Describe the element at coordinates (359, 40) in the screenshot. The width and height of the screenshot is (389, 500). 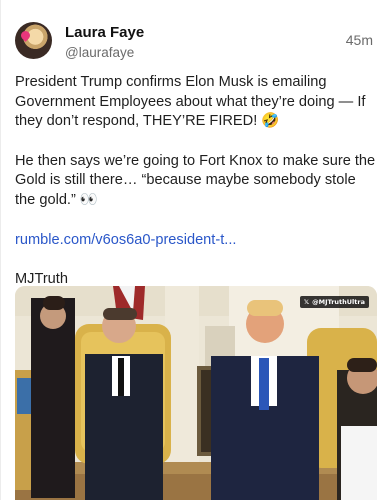
I see `post-timestamp: 45m` at that location.